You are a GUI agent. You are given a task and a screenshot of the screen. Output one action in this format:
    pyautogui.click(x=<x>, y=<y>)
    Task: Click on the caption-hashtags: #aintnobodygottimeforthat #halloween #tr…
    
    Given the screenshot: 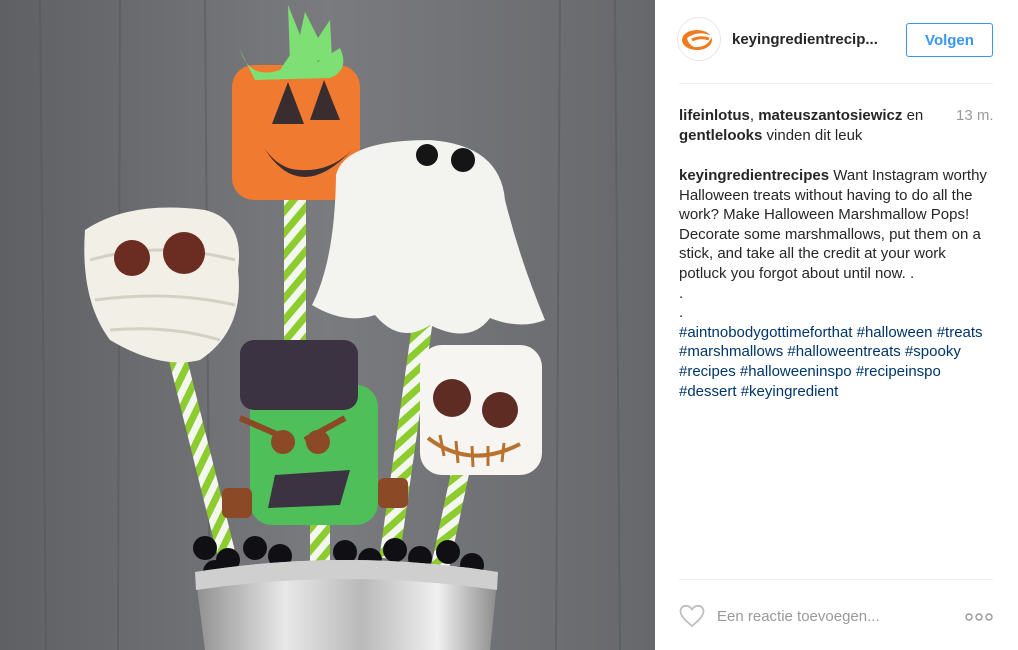 What is the action you would take?
    pyautogui.click(x=836, y=362)
    